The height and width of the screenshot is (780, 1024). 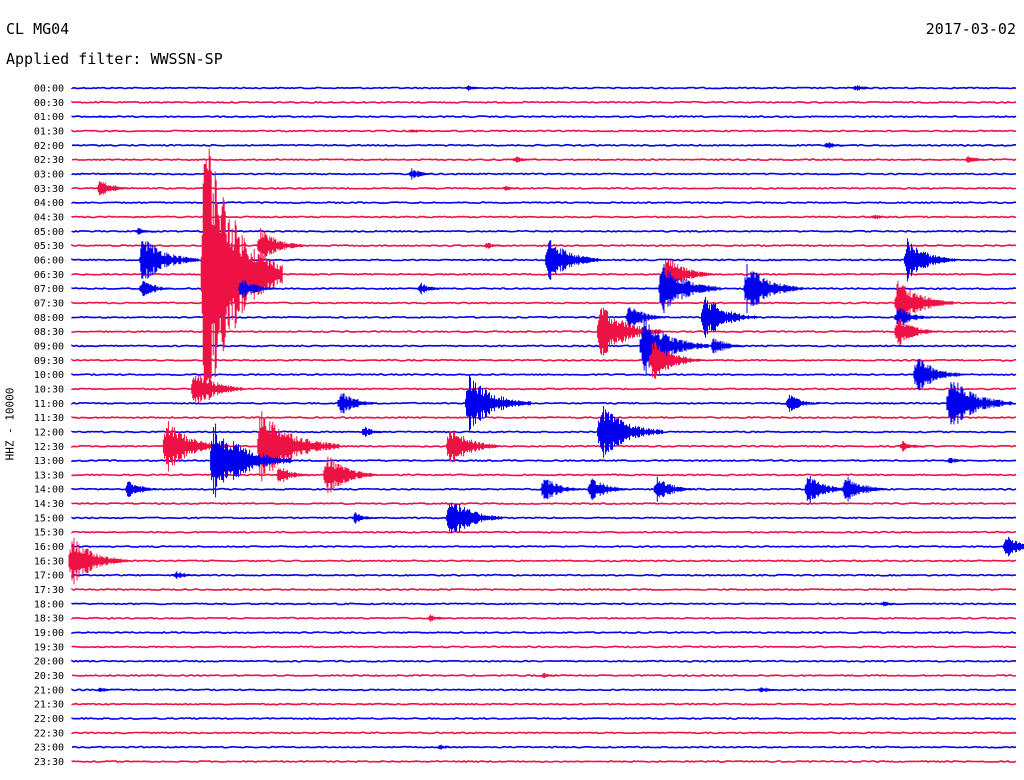 What do you see at coordinates (49, 705) in the screenshot?
I see `tick-label: 21:30` at bounding box center [49, 705].